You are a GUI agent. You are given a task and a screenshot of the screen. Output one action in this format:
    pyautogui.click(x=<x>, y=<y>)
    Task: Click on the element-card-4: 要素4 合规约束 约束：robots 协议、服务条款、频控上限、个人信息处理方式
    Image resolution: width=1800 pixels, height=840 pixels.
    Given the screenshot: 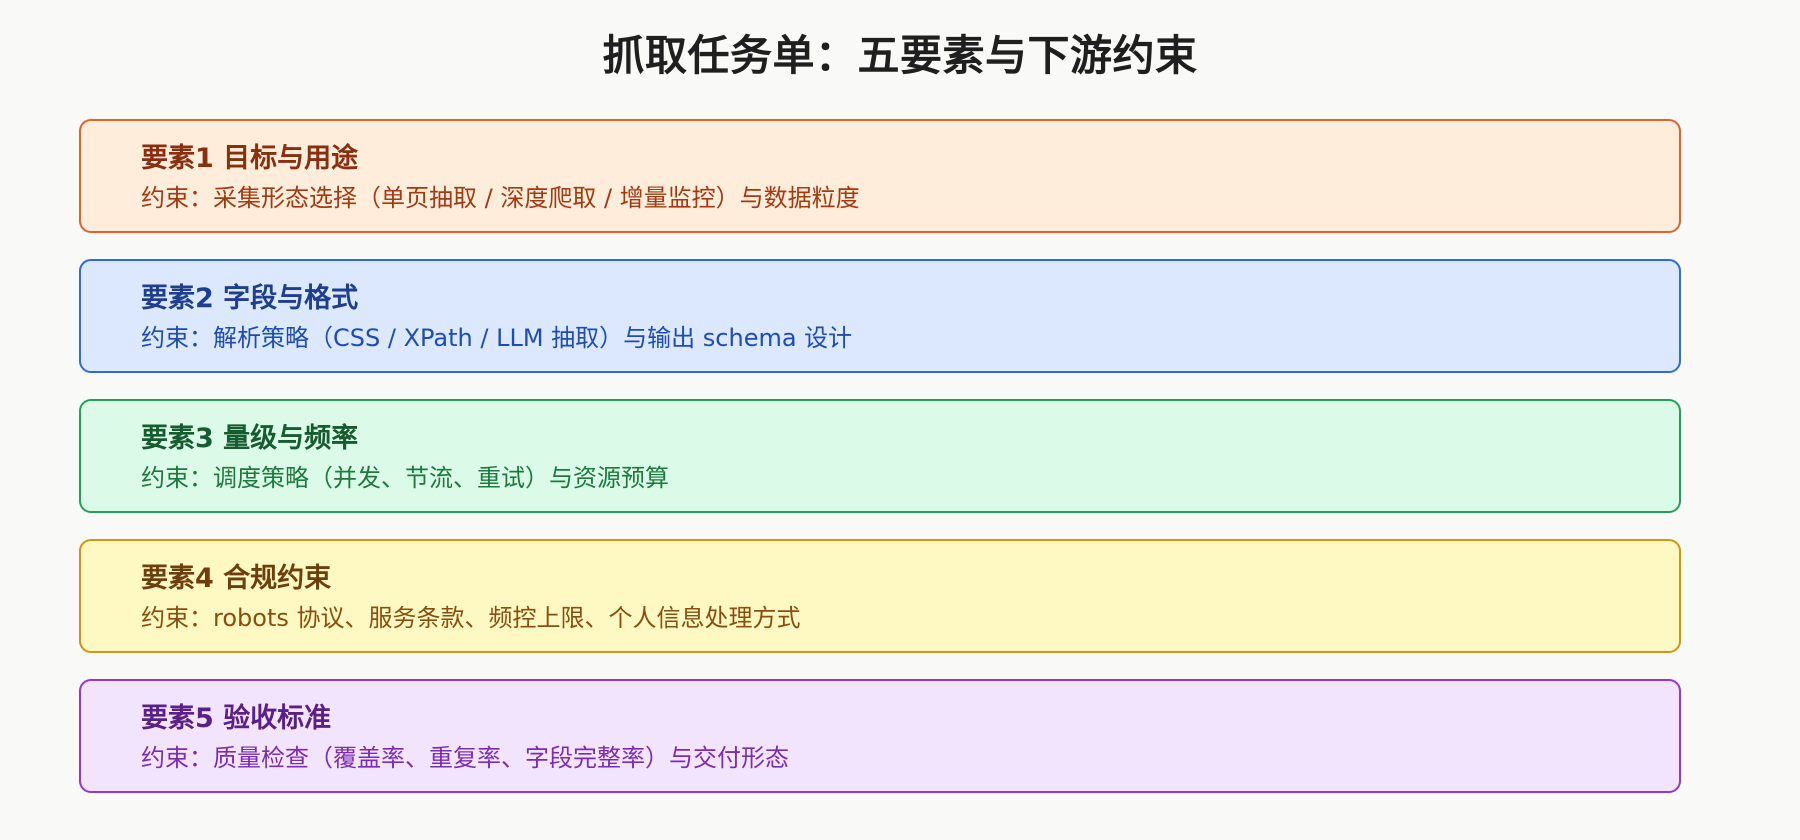 What is the action you would take?
    pyautogui.click(x=880, y=596)
    